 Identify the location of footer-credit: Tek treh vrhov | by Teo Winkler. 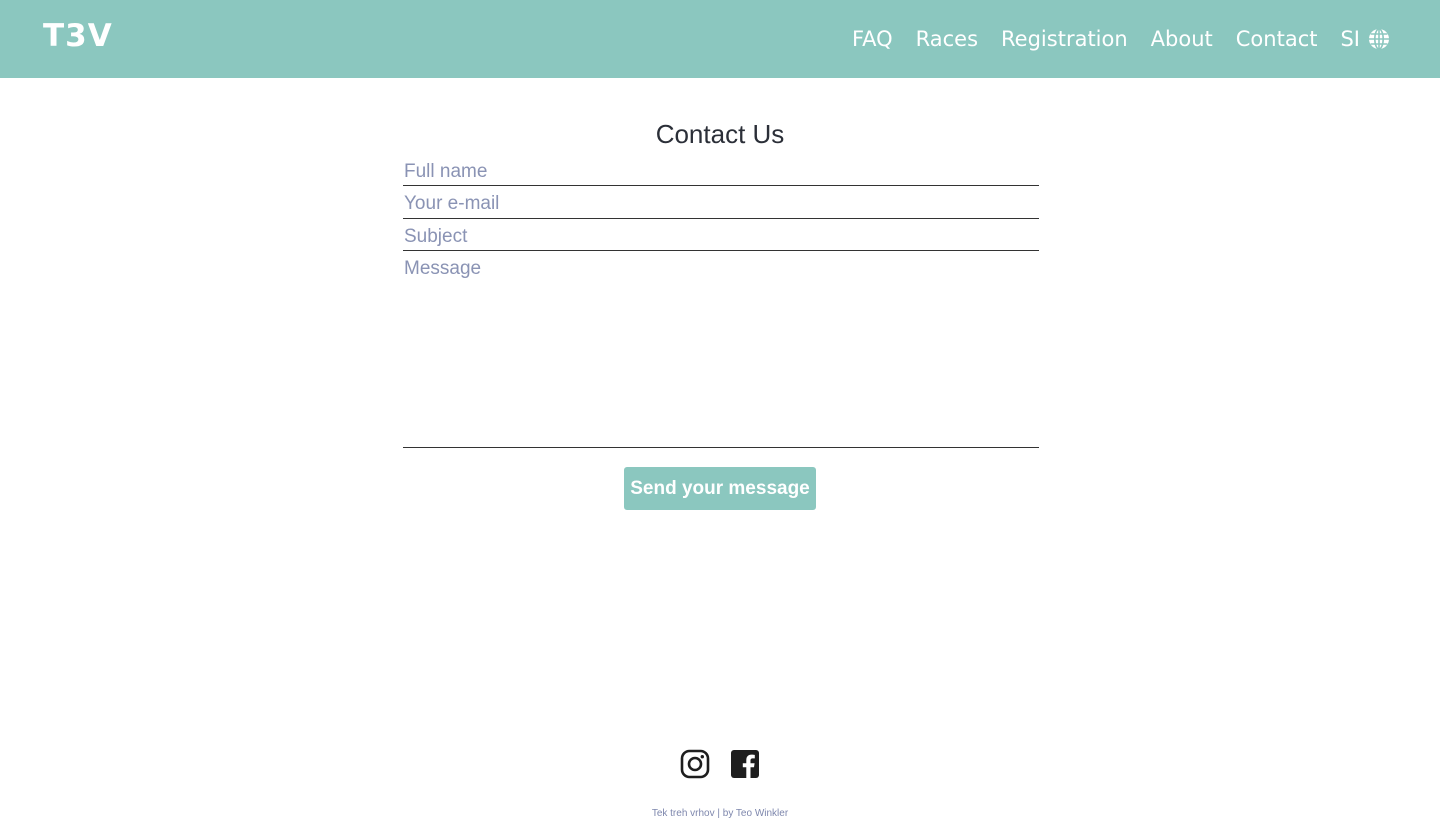
(720, 813).